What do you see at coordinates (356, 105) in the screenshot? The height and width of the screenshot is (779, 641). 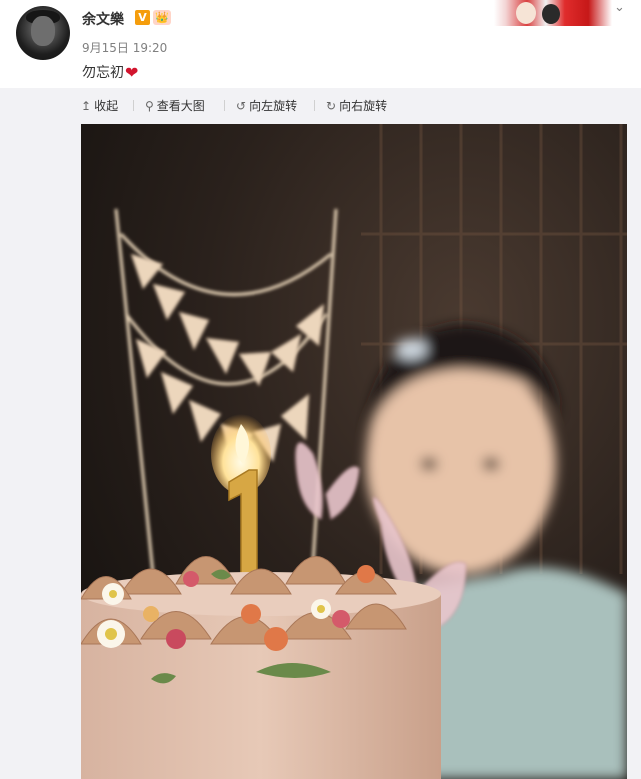 I see `rotate-right-button: ↻ 向右旋转` at bounding box center [356, 105].